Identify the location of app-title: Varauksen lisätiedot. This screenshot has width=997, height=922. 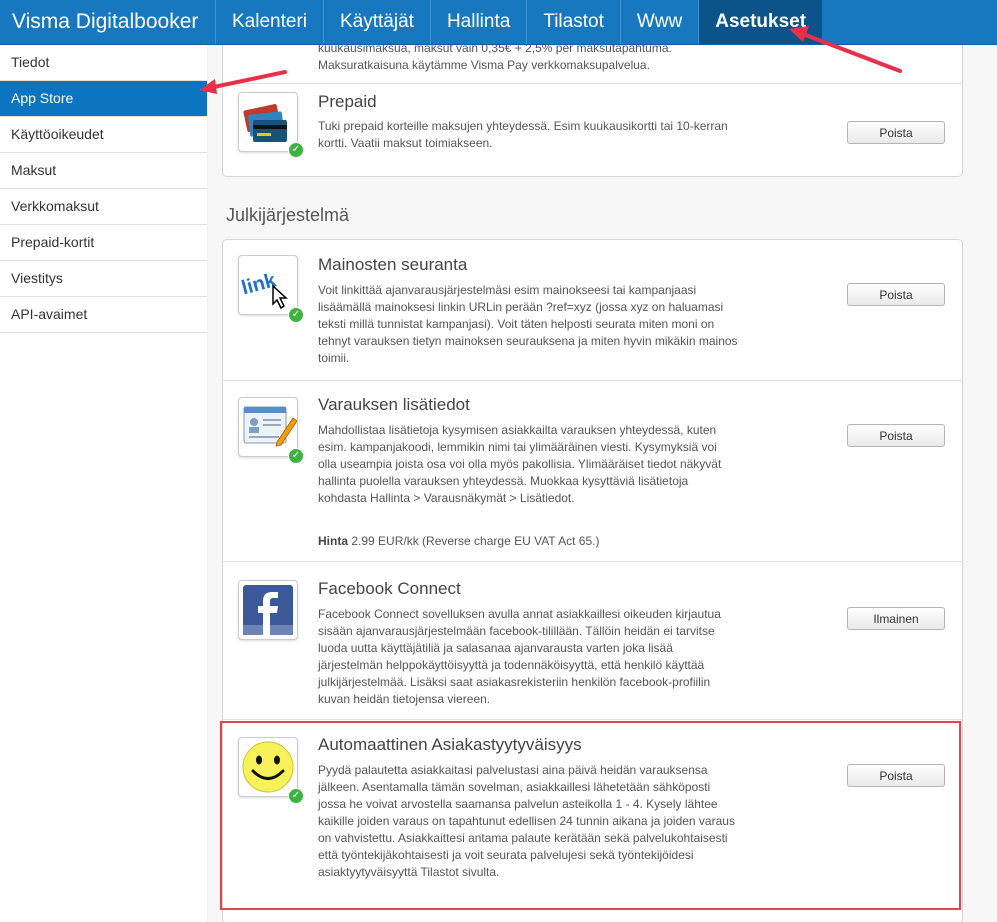
(394, 404).